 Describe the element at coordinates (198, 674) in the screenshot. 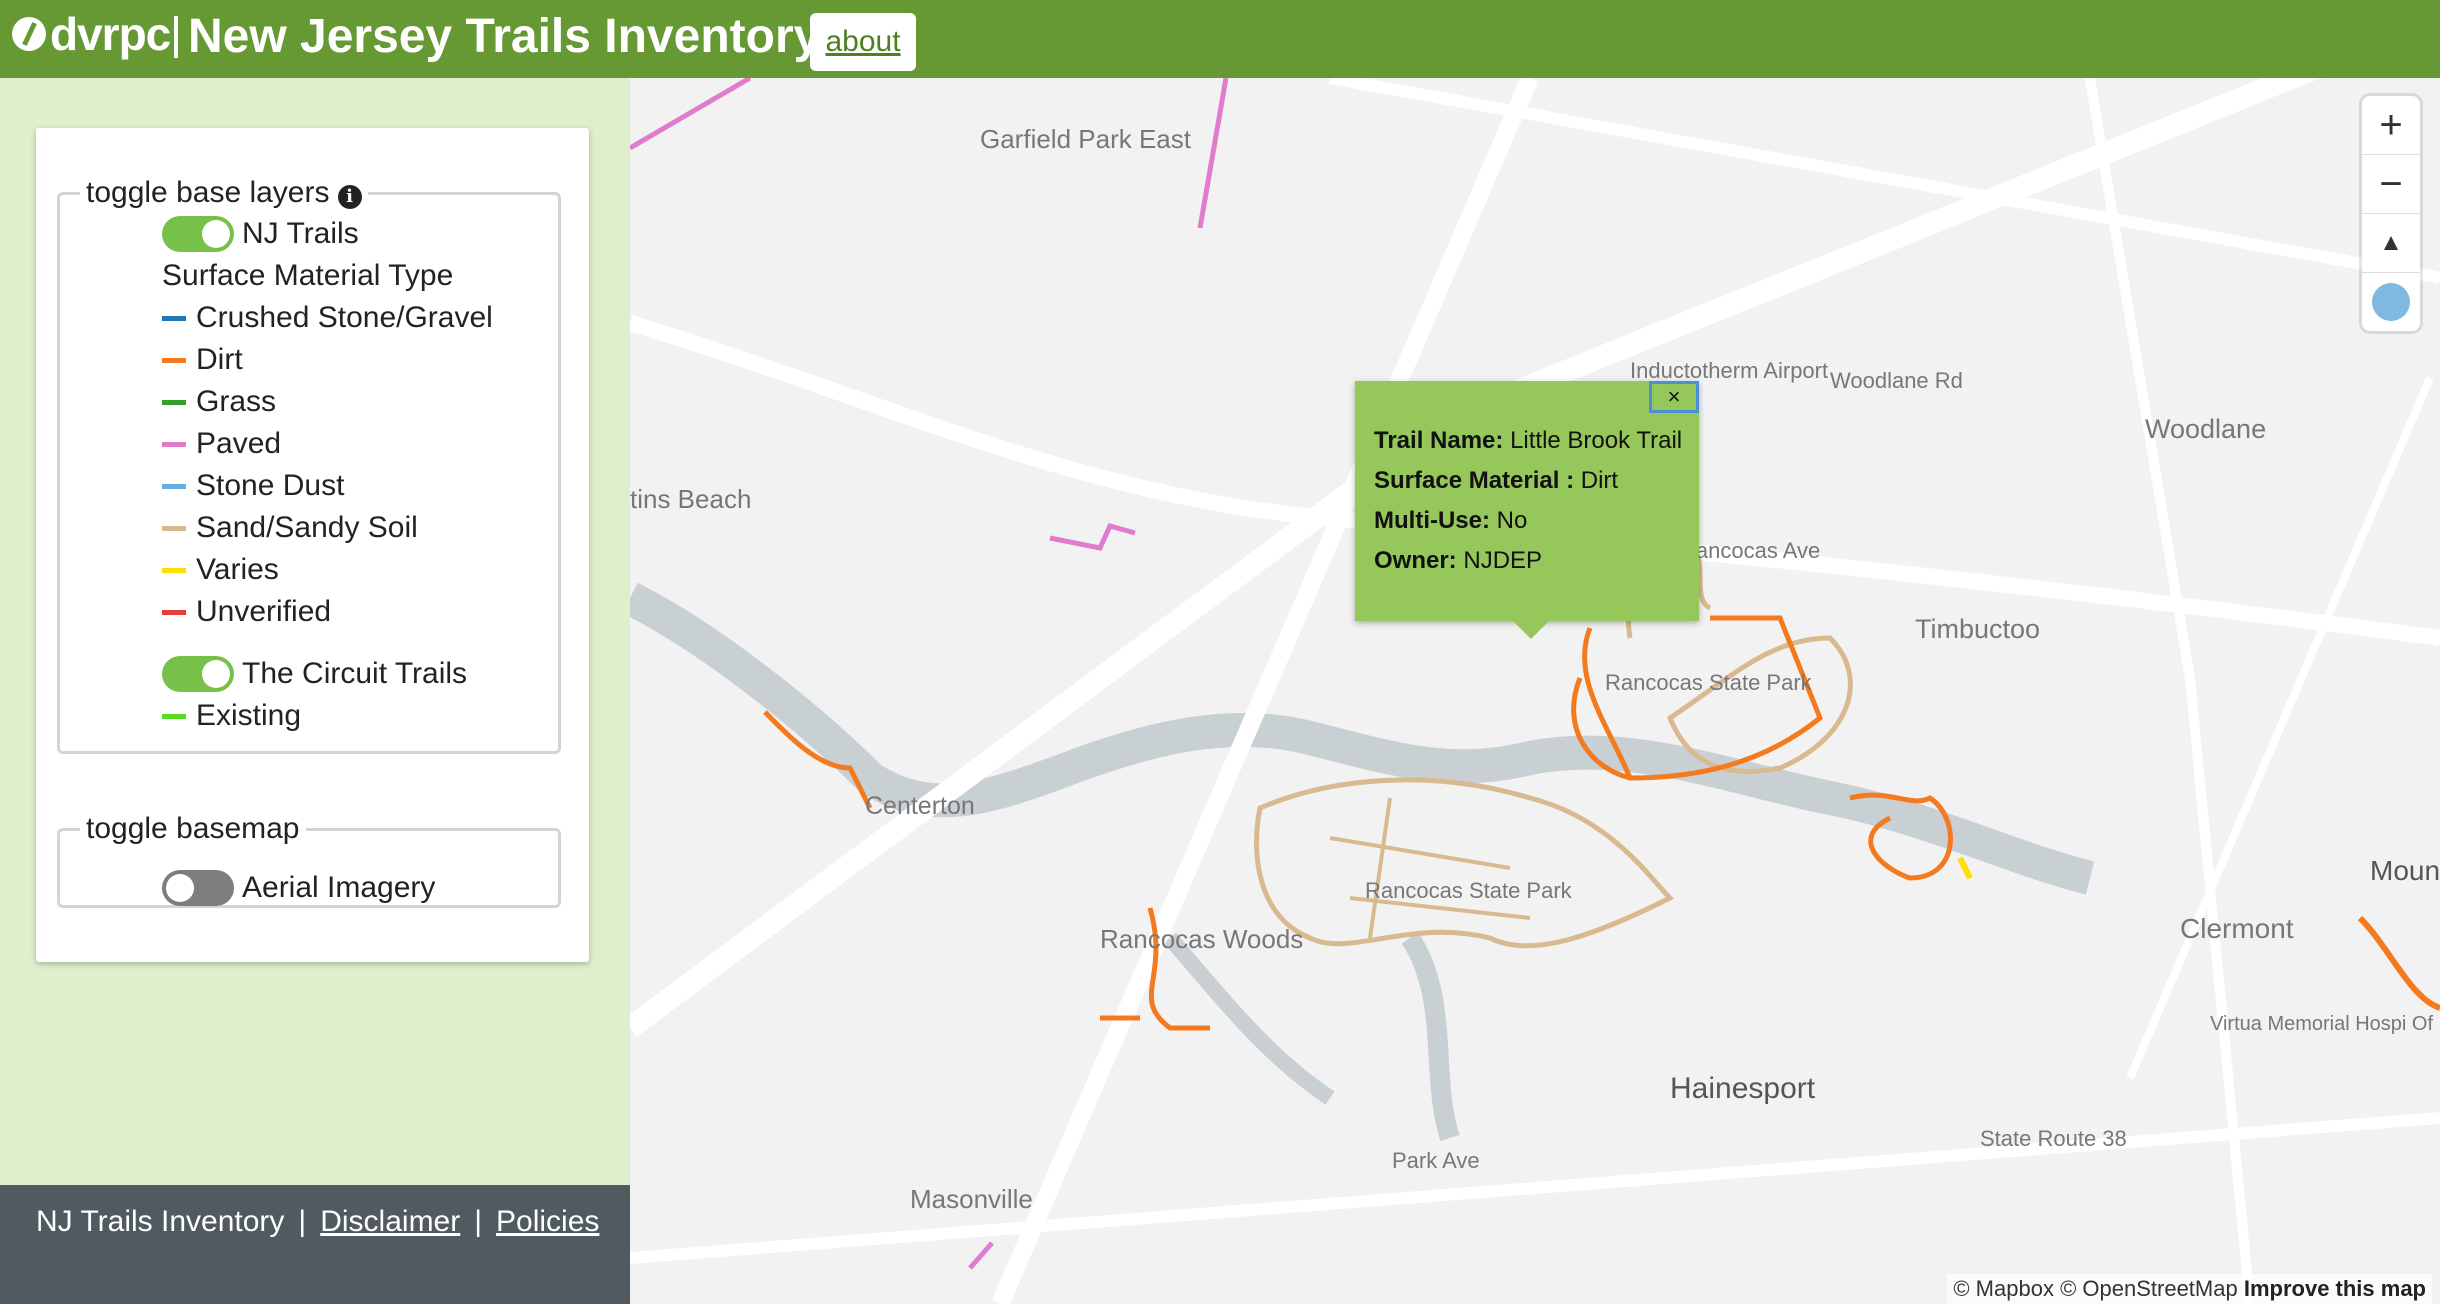

I see `circuit-trails-toggle` at that location.